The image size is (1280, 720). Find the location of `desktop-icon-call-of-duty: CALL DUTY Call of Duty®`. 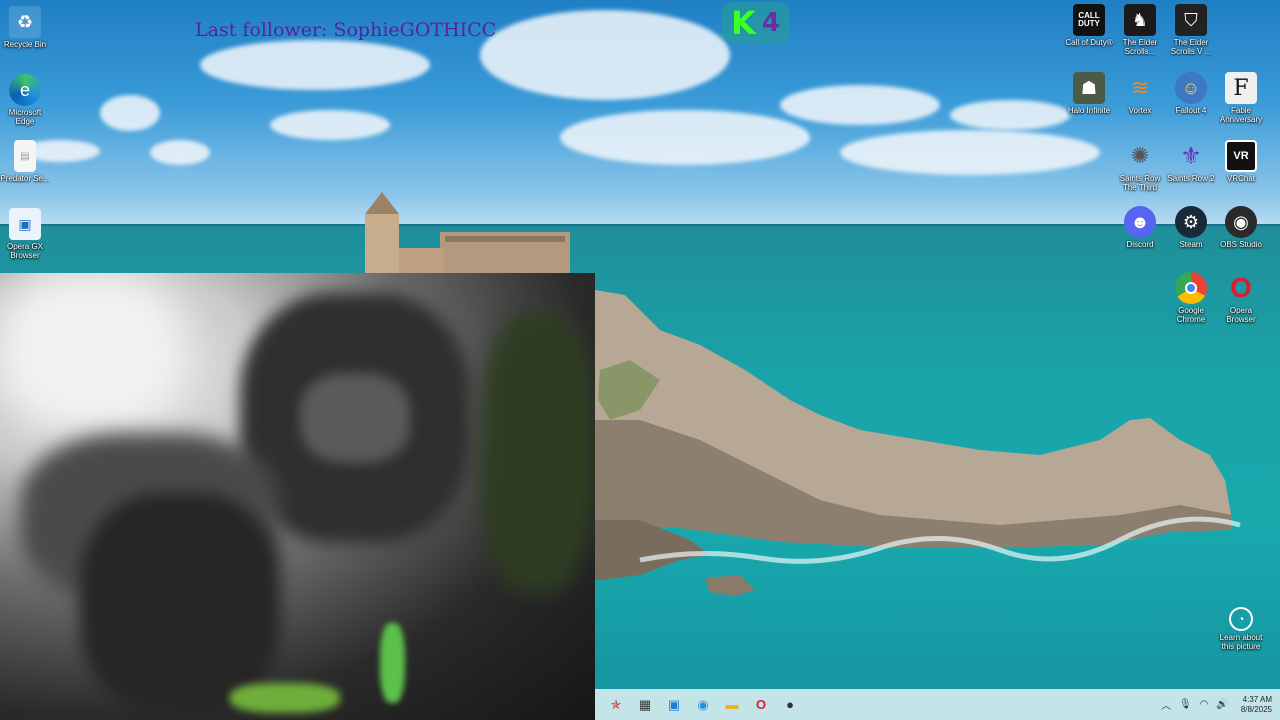

desktop-icon-call-of-duty: CALL DUTY Call of Duty® is located at coordinates (1089, 25).